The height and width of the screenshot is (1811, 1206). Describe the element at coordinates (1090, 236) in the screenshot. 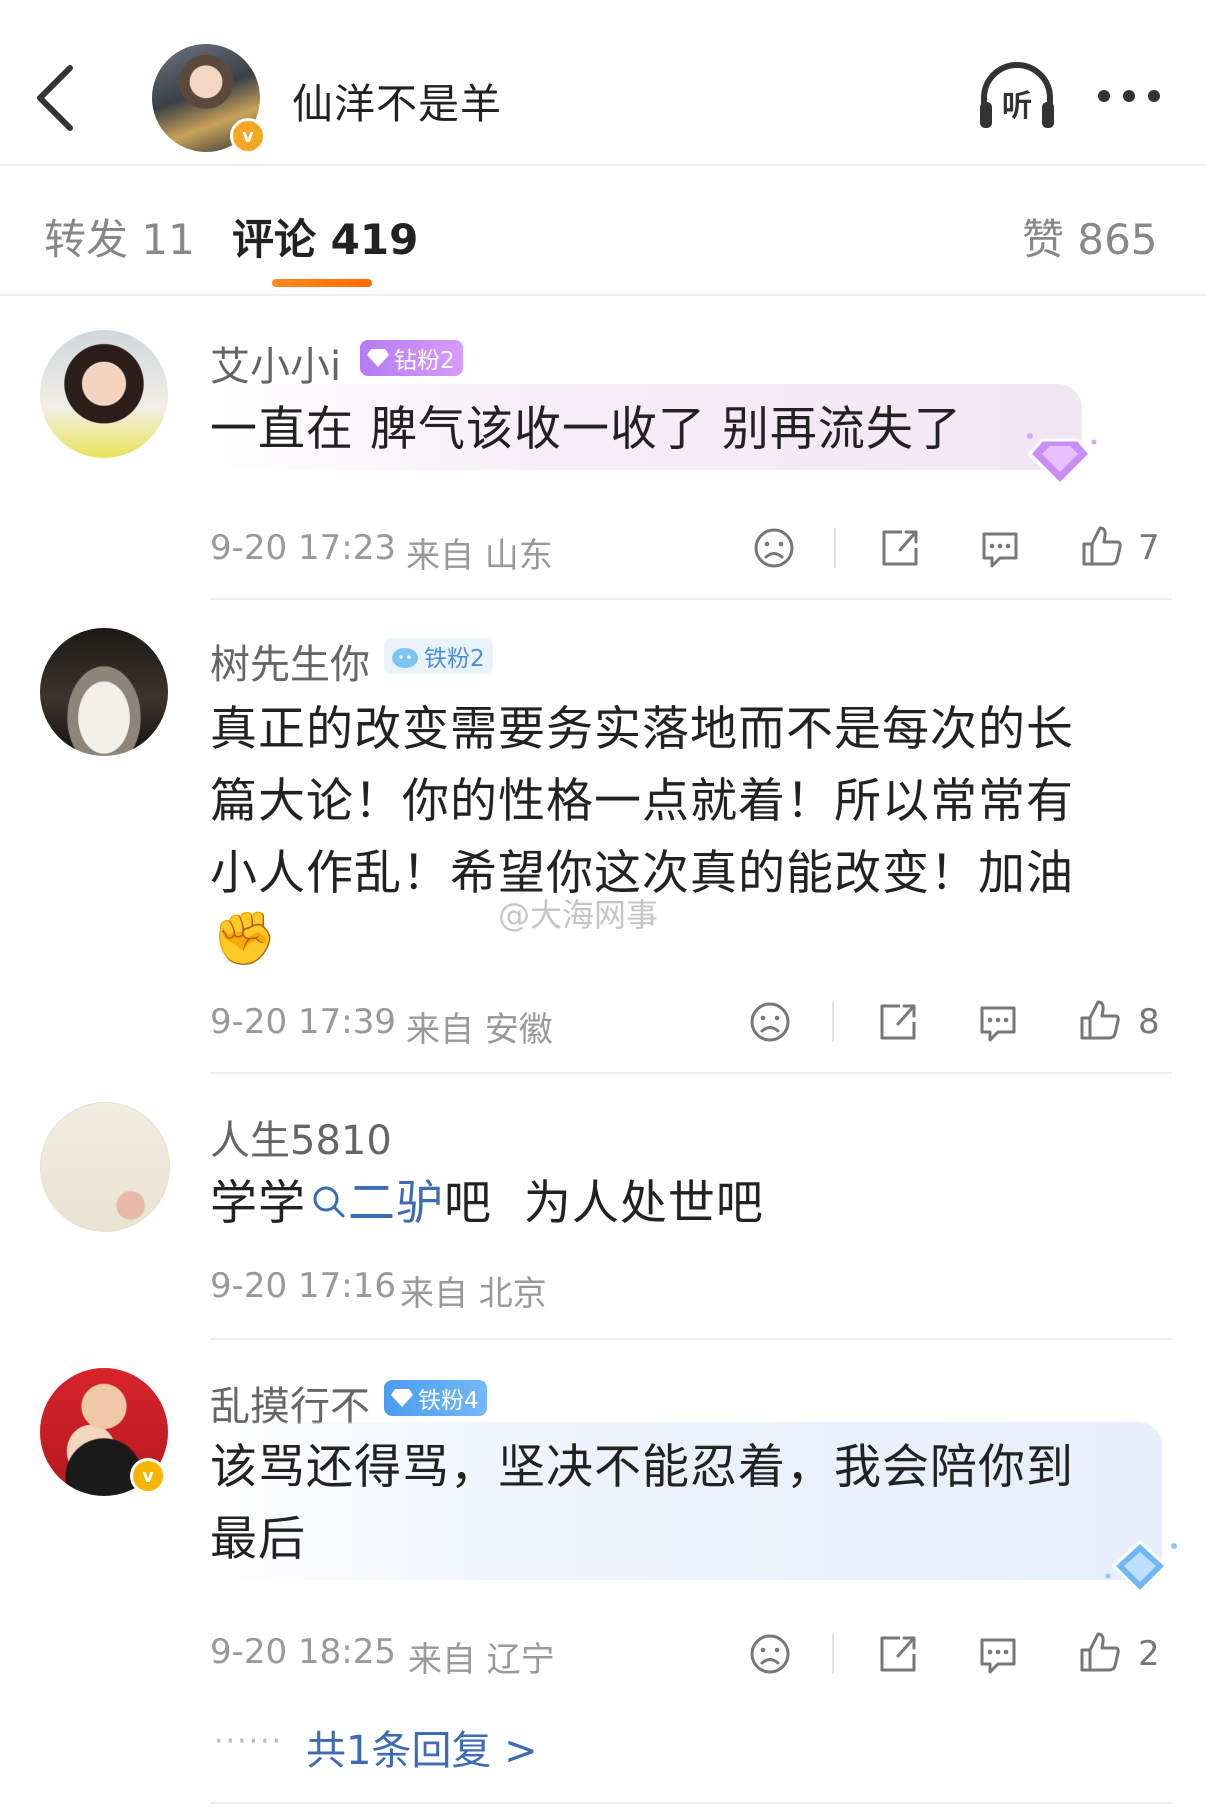

I see `tab-likes: 赞 865` at that location.